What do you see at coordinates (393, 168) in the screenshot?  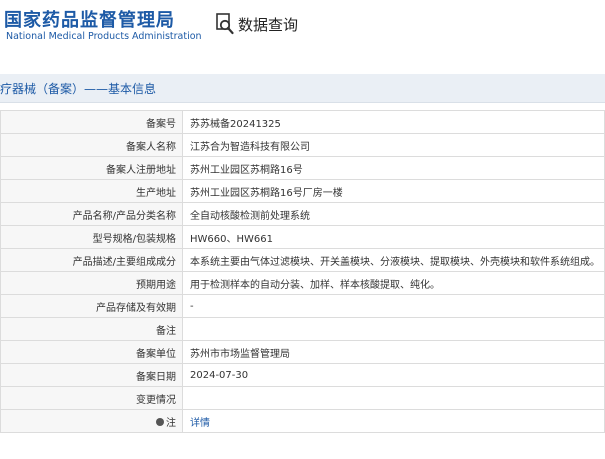 I see `row-value: 苏州工业园区苏桐路16号` at bounding box center [393, 168].